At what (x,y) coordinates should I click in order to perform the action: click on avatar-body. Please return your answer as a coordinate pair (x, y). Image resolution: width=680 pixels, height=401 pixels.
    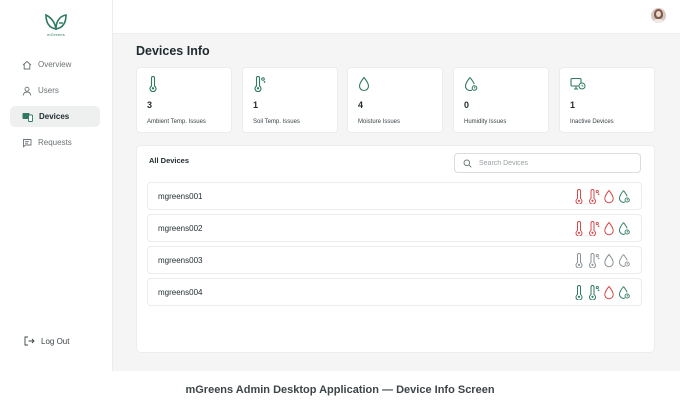
    Looking at the image, I should click on (658, 21).